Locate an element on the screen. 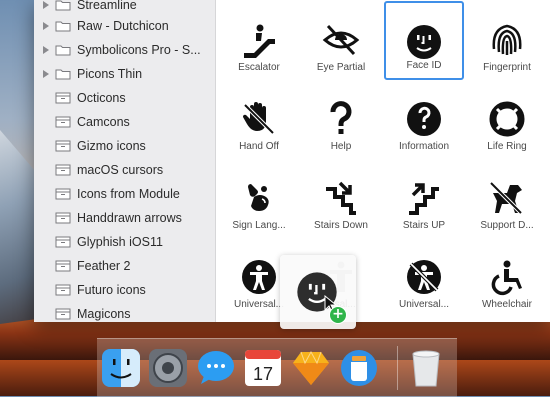 Image resolution: width=550 pixels, height=397 pixels. sidebar-item-feather-2: Feather 2 is located at coordinates (124, 266).